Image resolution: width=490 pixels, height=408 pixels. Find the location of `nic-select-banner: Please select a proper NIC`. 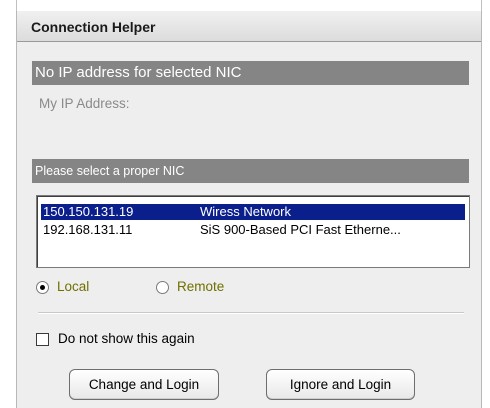

nic-select-banner: Please select a proper NIC is located at coordinates (250, 171).